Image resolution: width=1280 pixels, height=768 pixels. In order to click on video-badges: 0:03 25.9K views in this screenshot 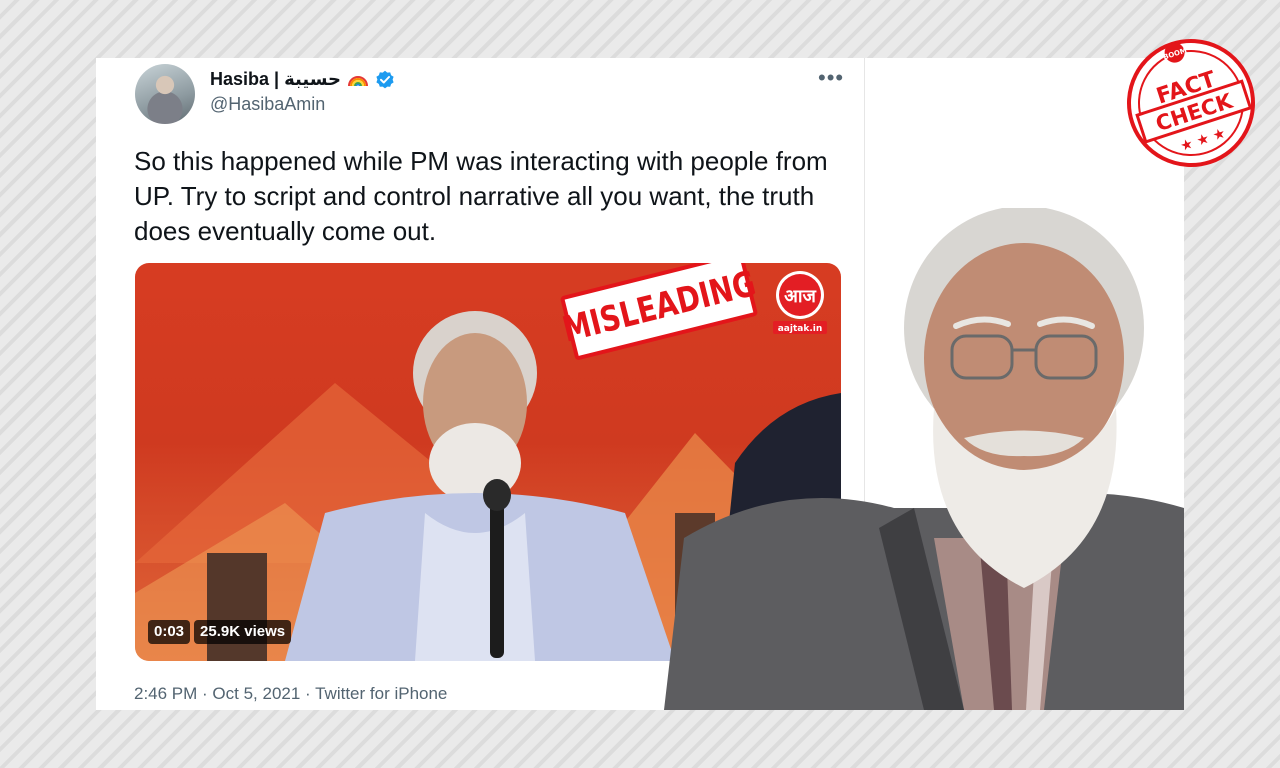, I will do `click(220, 632)`.